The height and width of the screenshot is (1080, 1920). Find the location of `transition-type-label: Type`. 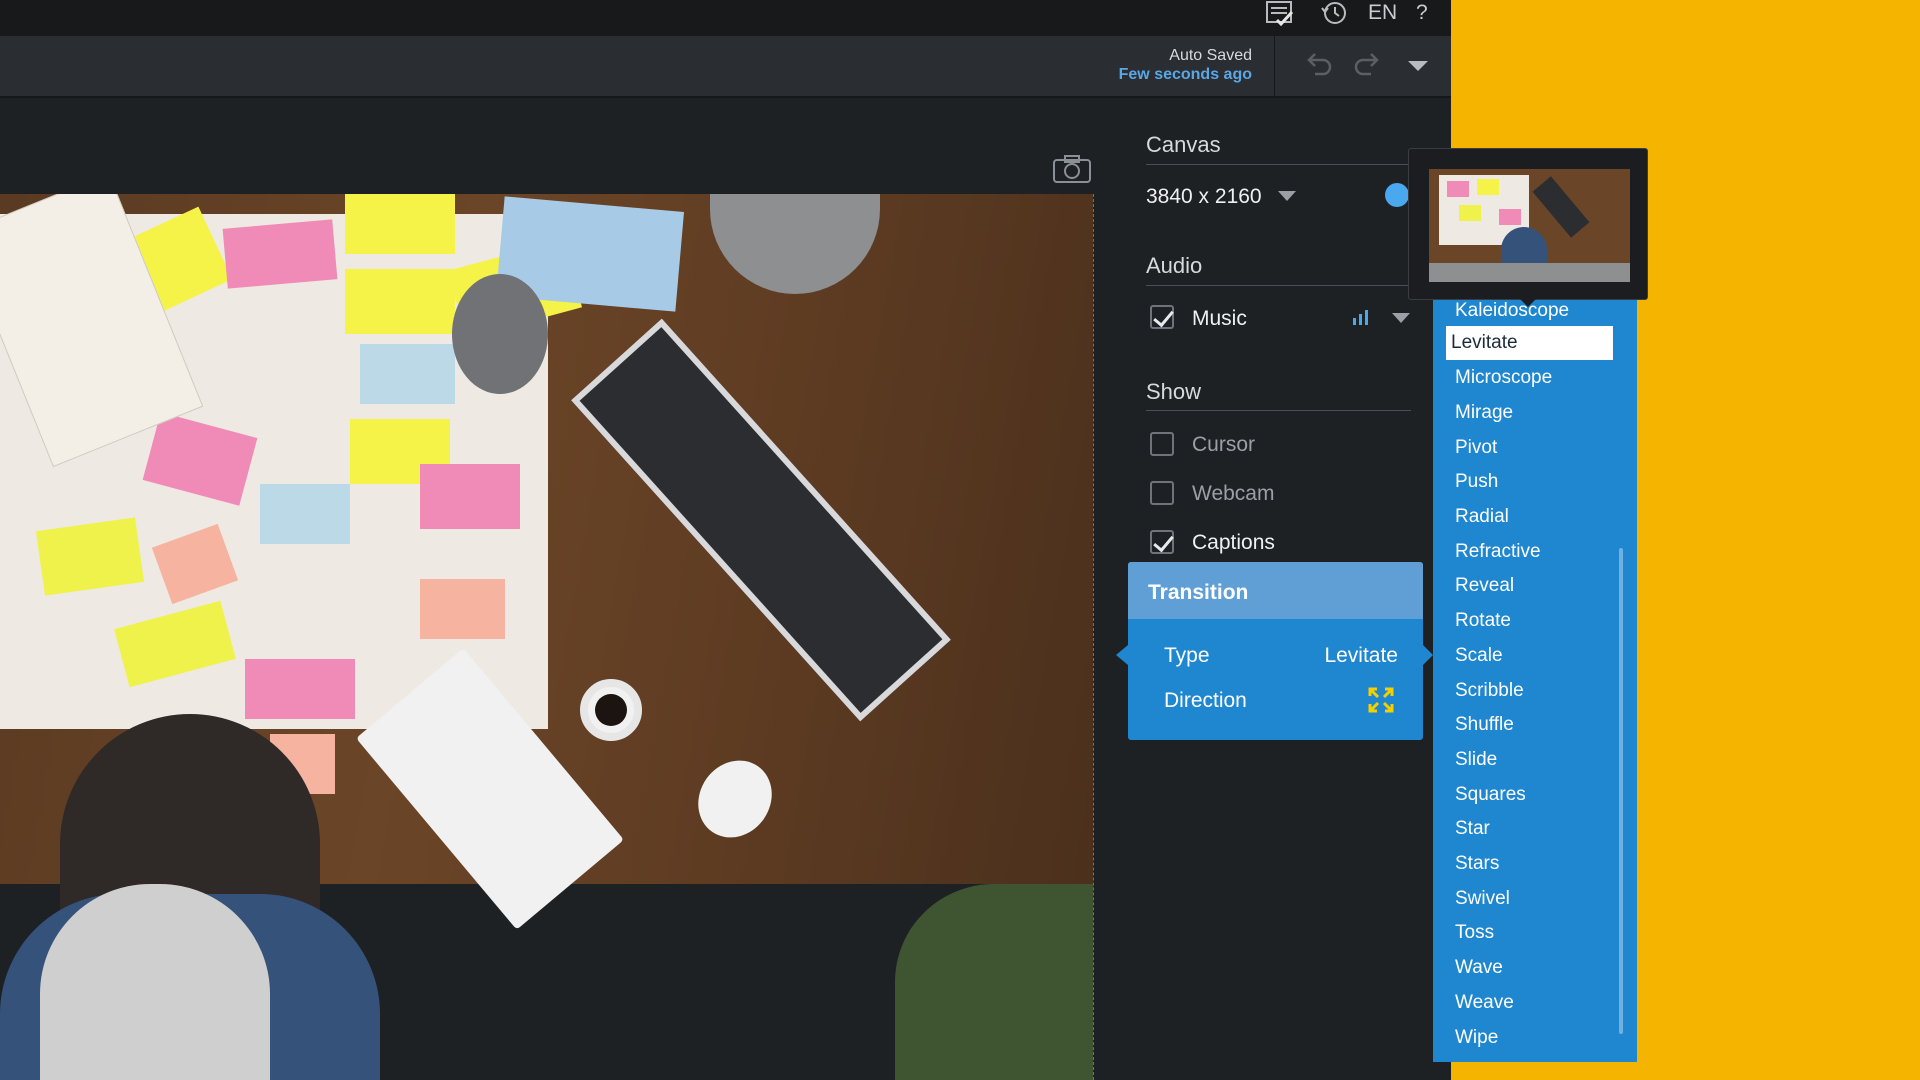

transition-type-label: Type is located at coordinates (1187, 655).